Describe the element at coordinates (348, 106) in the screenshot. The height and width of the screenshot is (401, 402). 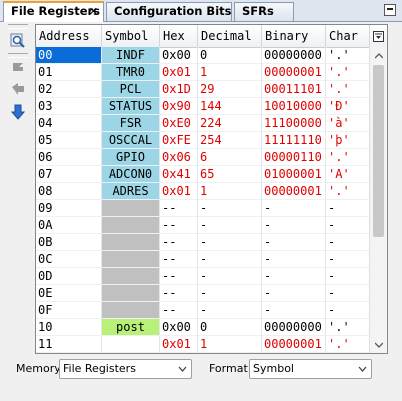
I see `char-cell: 'Đ'` at that location.